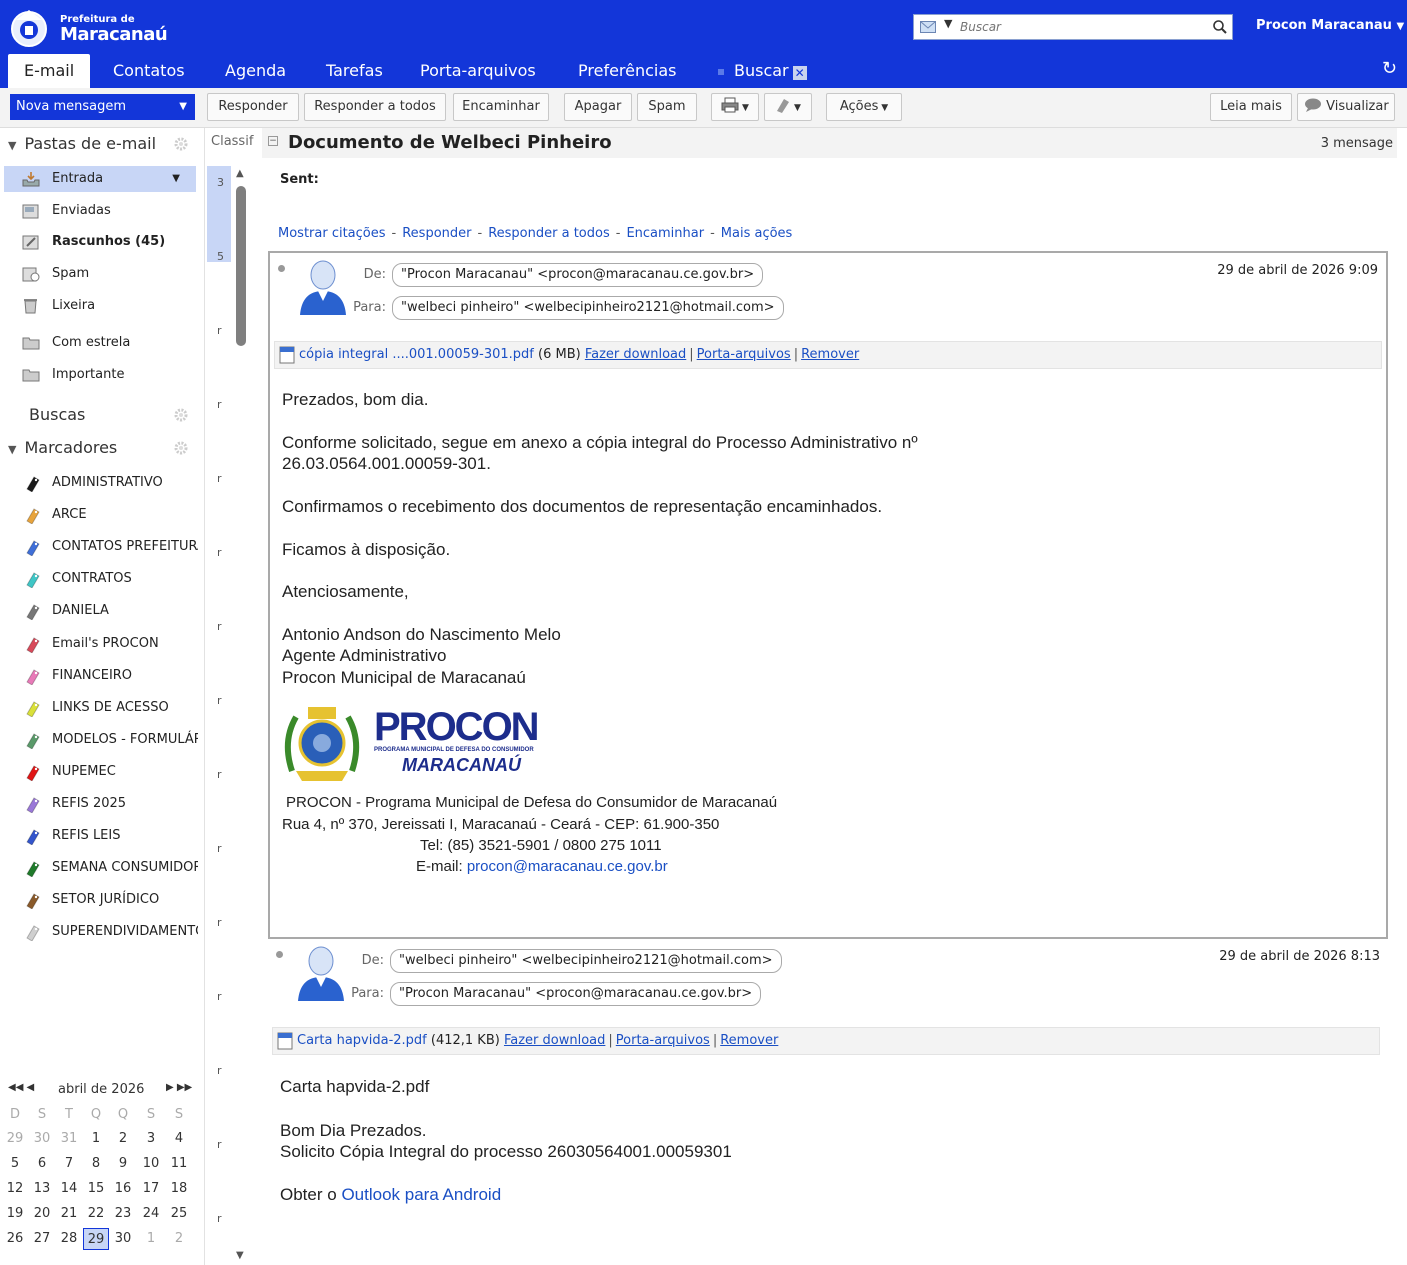 The width and height of the screenshot is (1407, 1265). I want to click on list-scrollbar: ▲ ▼, so click(241, 716).